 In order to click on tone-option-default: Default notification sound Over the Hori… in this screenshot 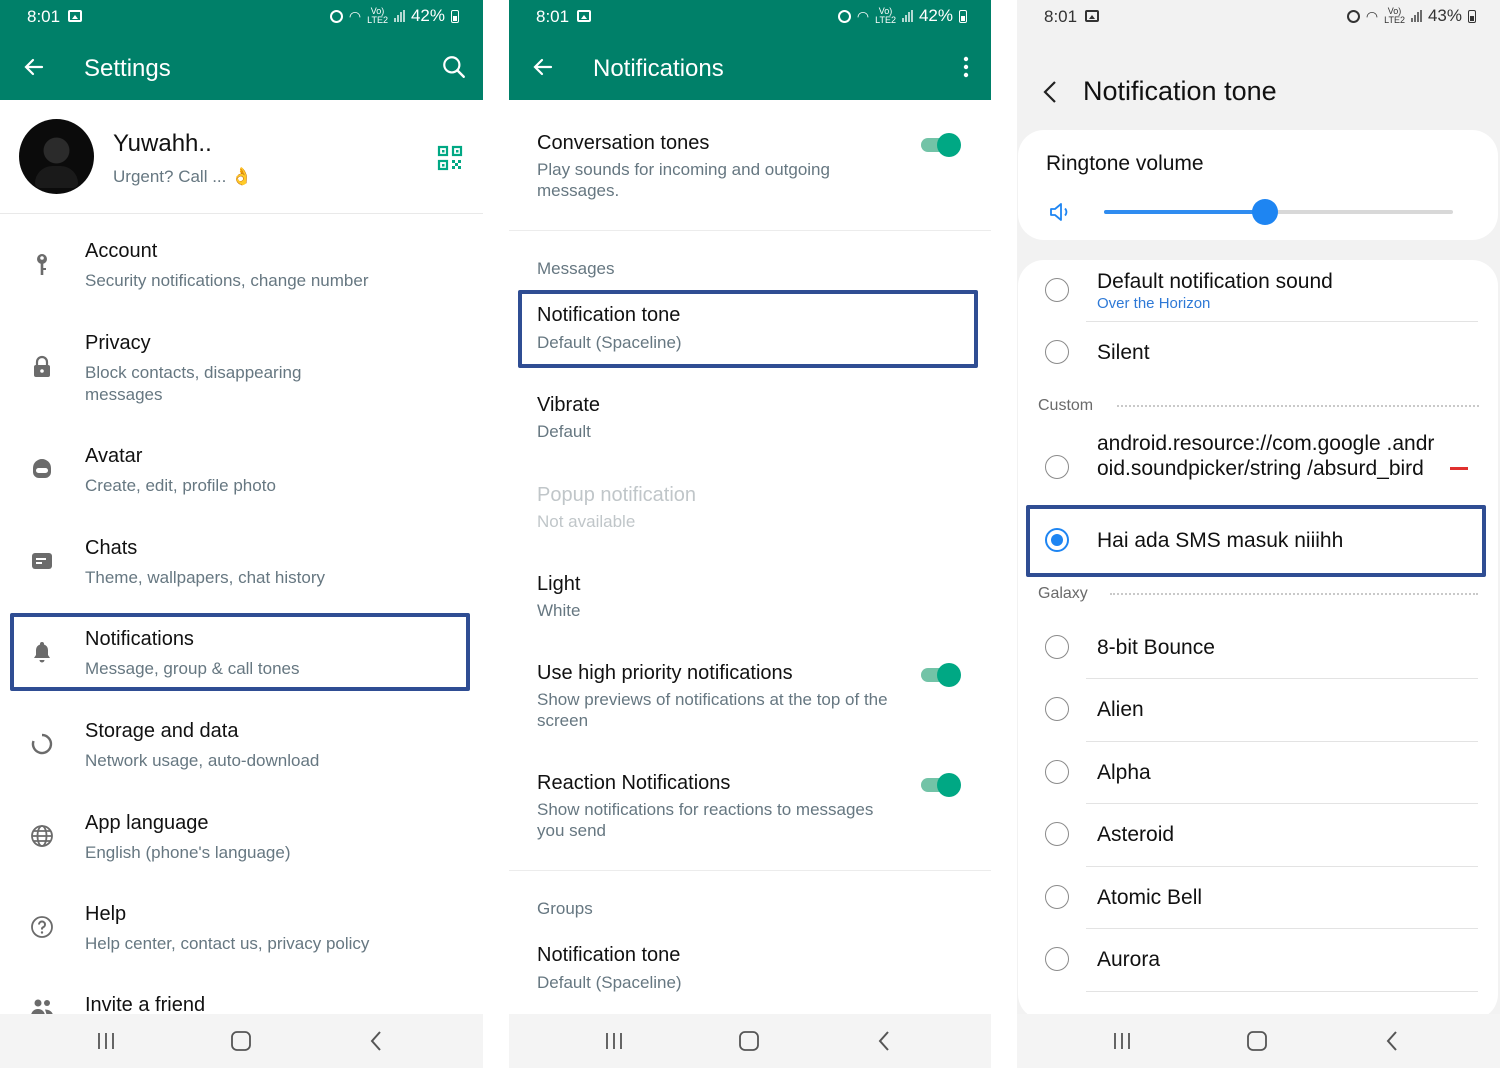, I will do `click(1258, 290)`.